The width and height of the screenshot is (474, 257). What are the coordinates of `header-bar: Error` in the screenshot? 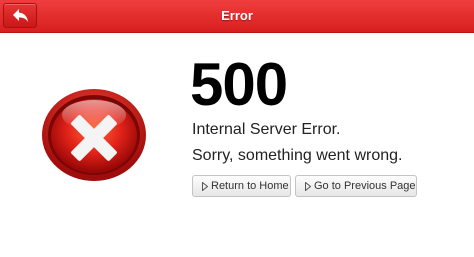 It's located at (237, 16).